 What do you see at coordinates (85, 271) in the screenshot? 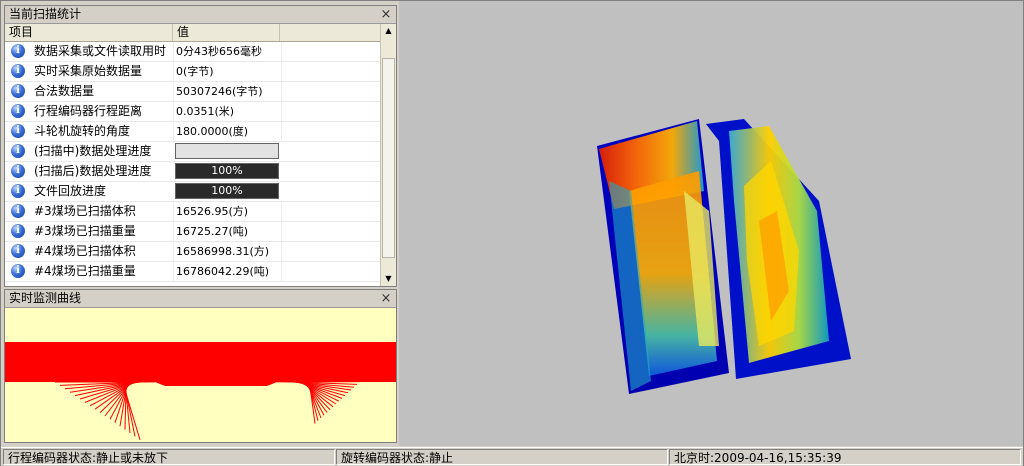
I see `row-label: #4煤场已扫描重量` at bounding box center [85, 271].